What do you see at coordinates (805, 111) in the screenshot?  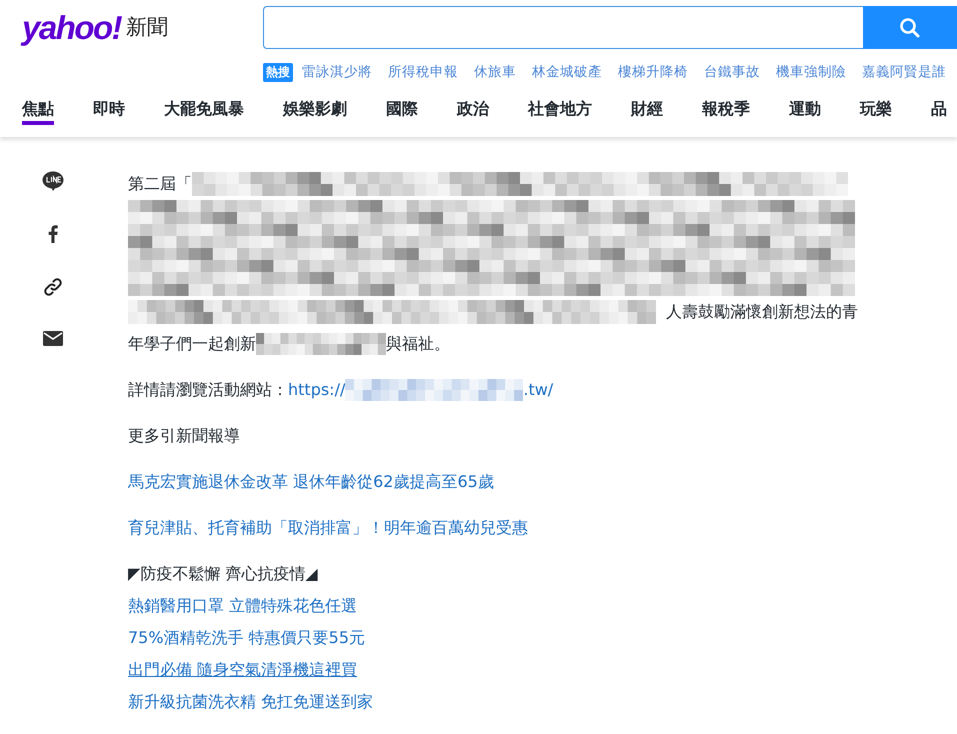 I see `nav-tab: 運動` at bounding box center [805, 111].